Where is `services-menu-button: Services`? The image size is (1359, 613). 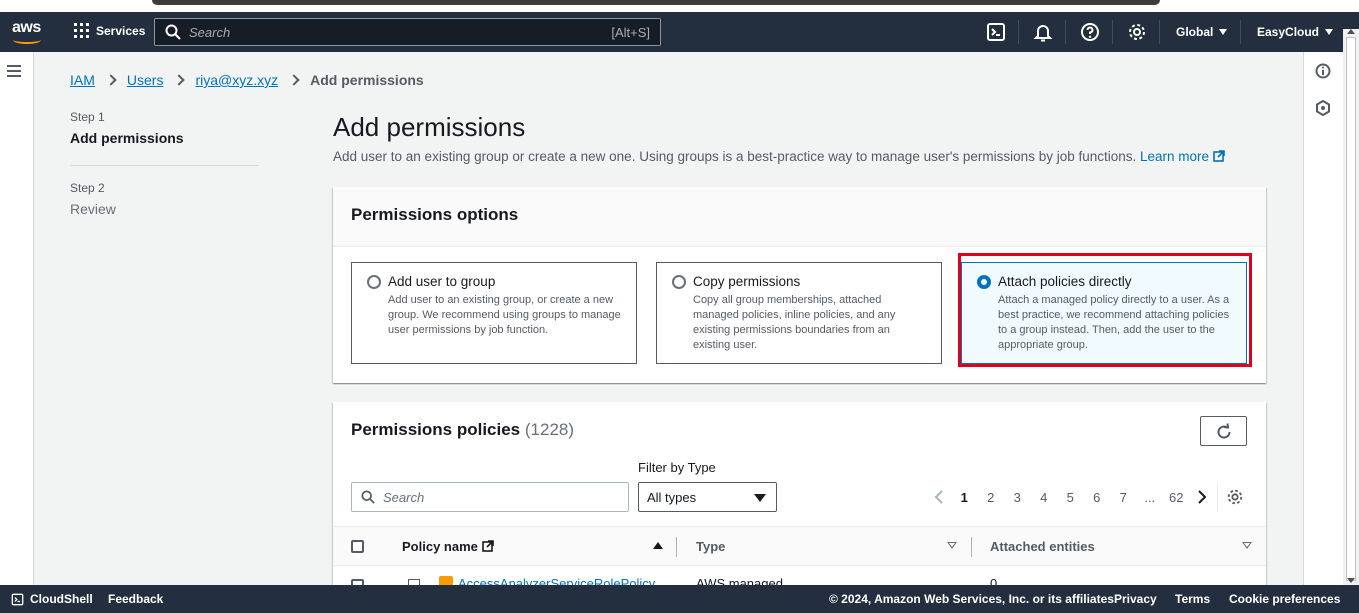 services-menu-button: Services is located at coordinates (109, 30).